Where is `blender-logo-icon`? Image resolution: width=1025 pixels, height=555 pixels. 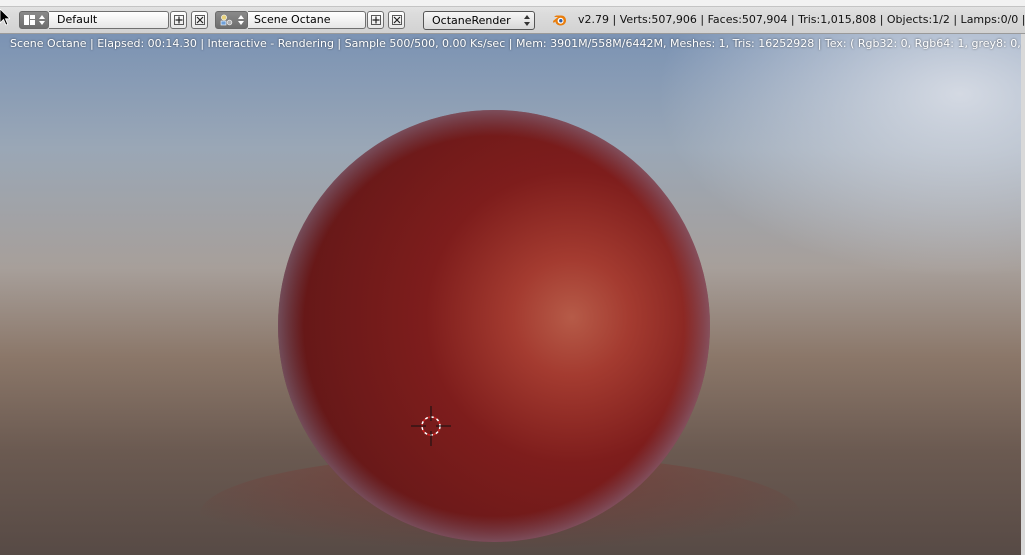 blender-logo-icon is located at coordinates (559, 20).